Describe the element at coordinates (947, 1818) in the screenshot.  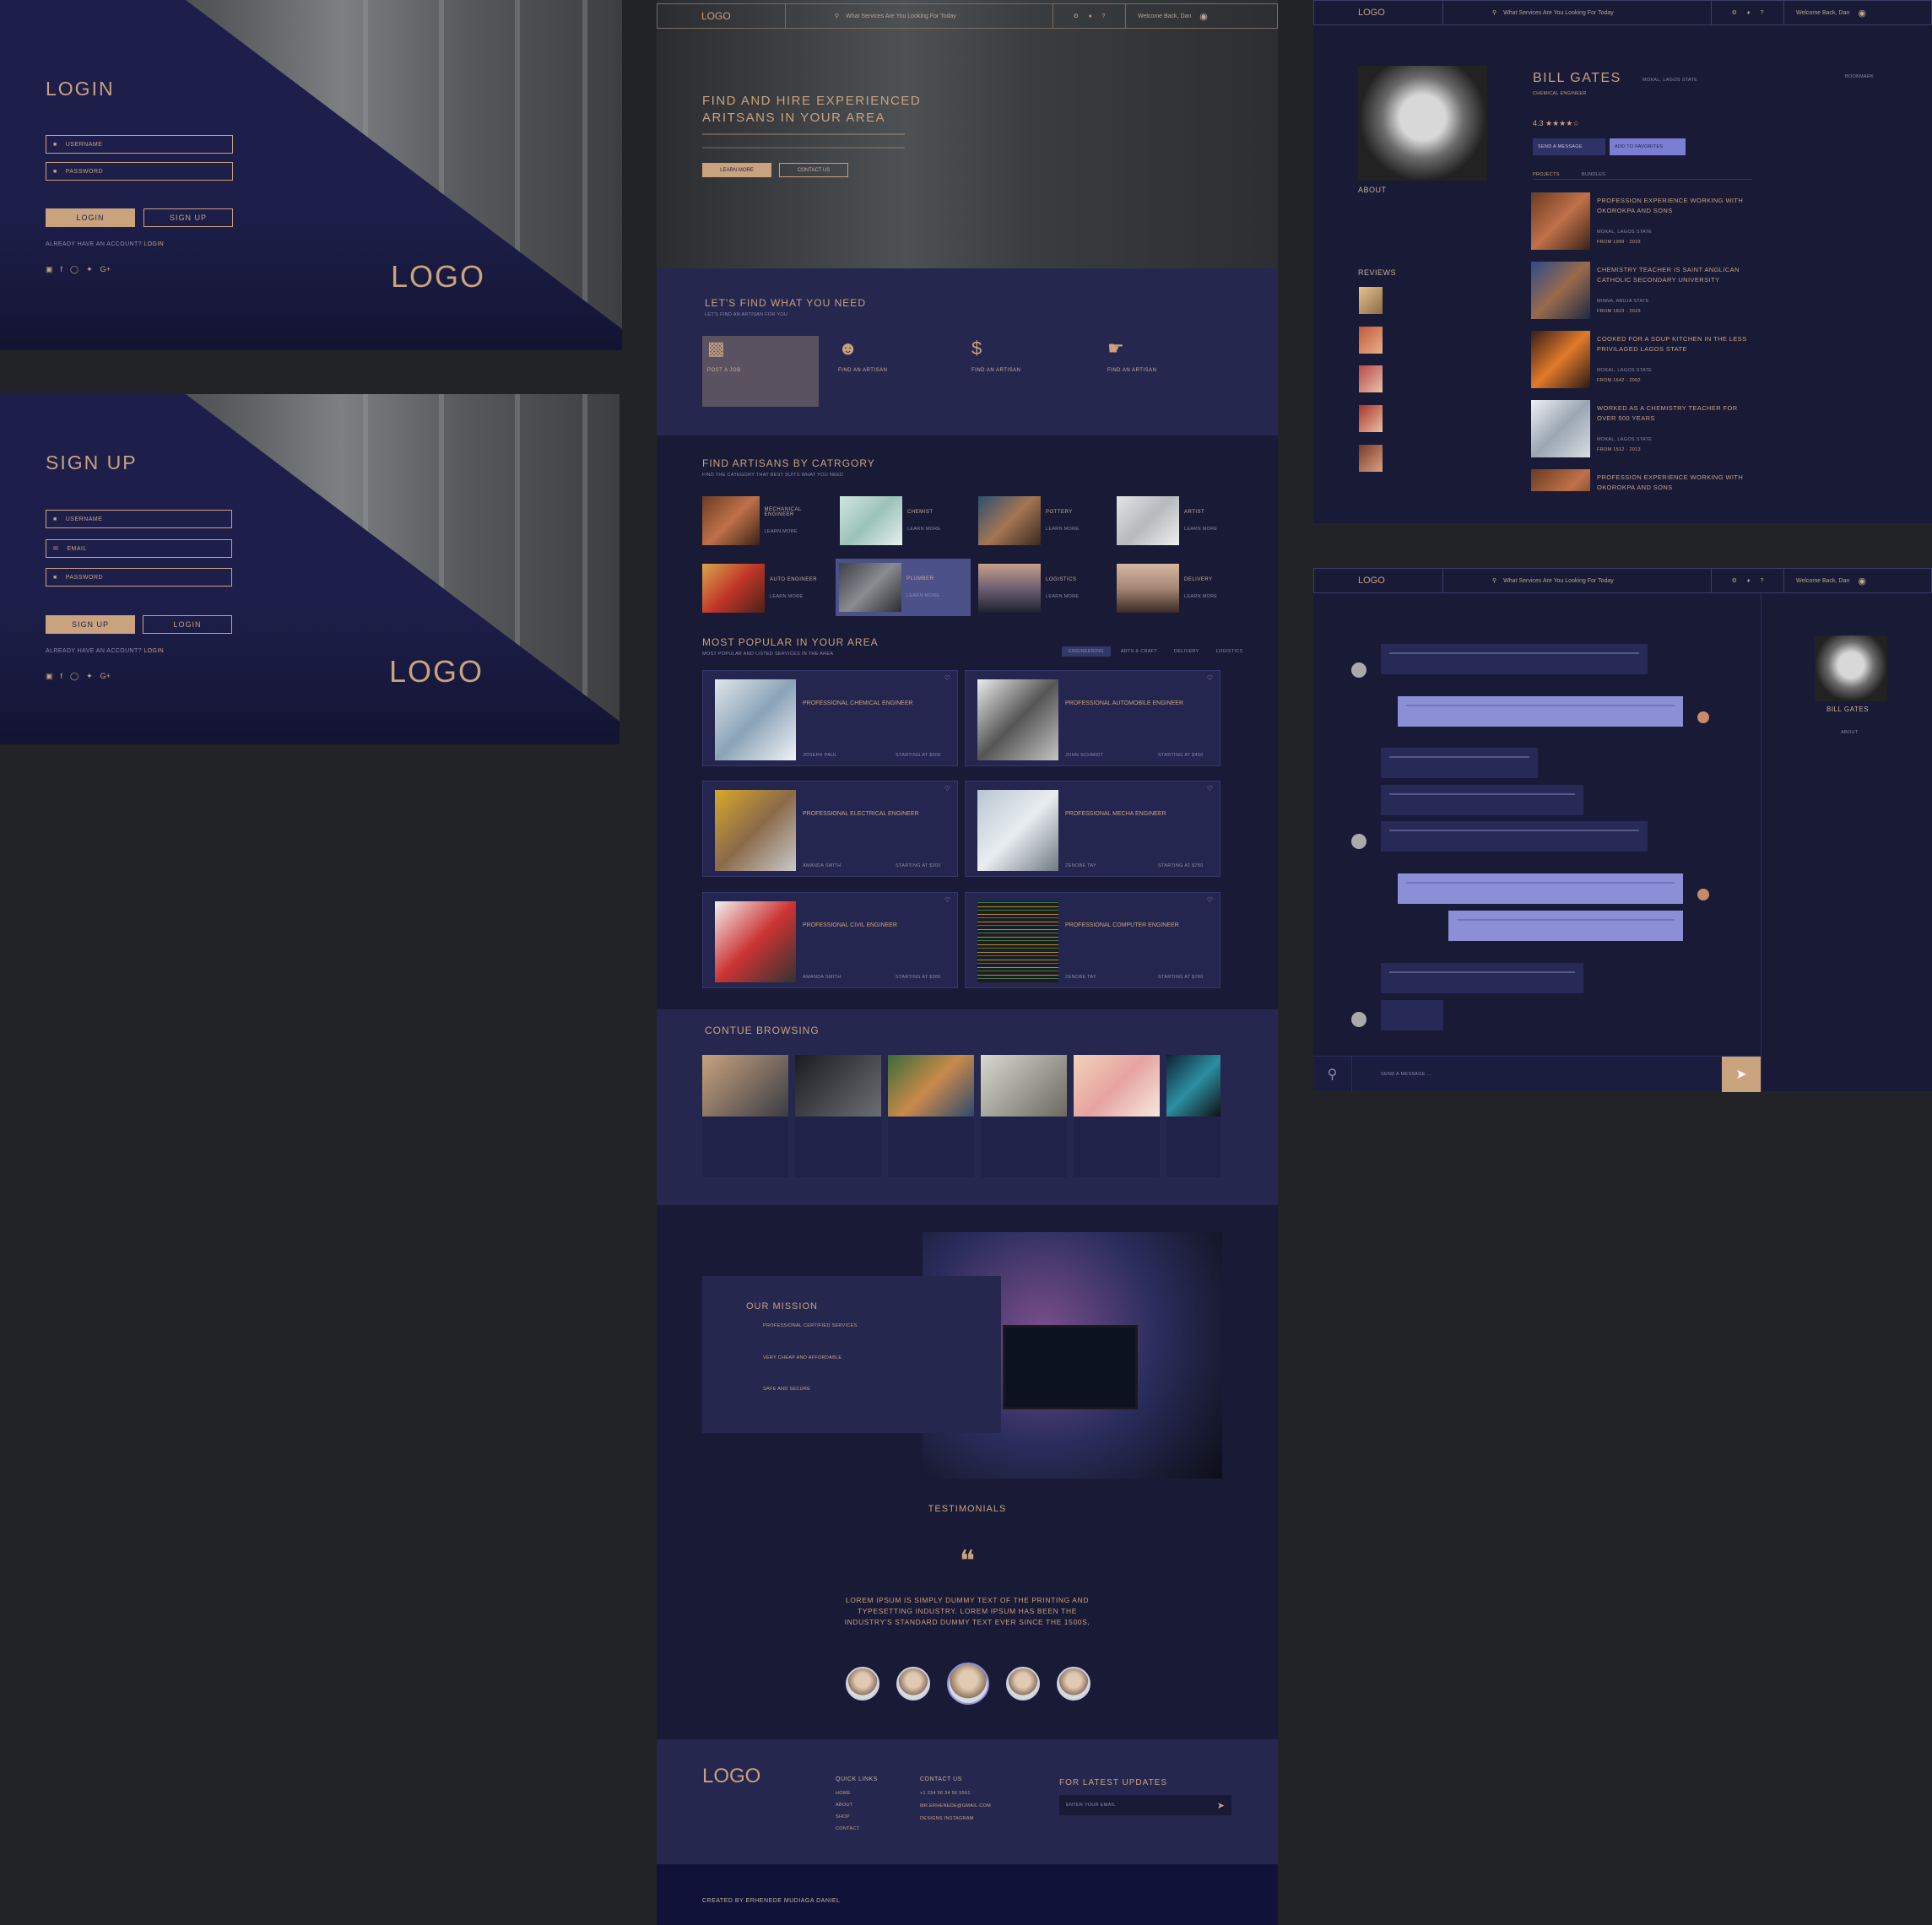
I see `contact-instagram: DESIGNS INSTAGRAM` at that location.